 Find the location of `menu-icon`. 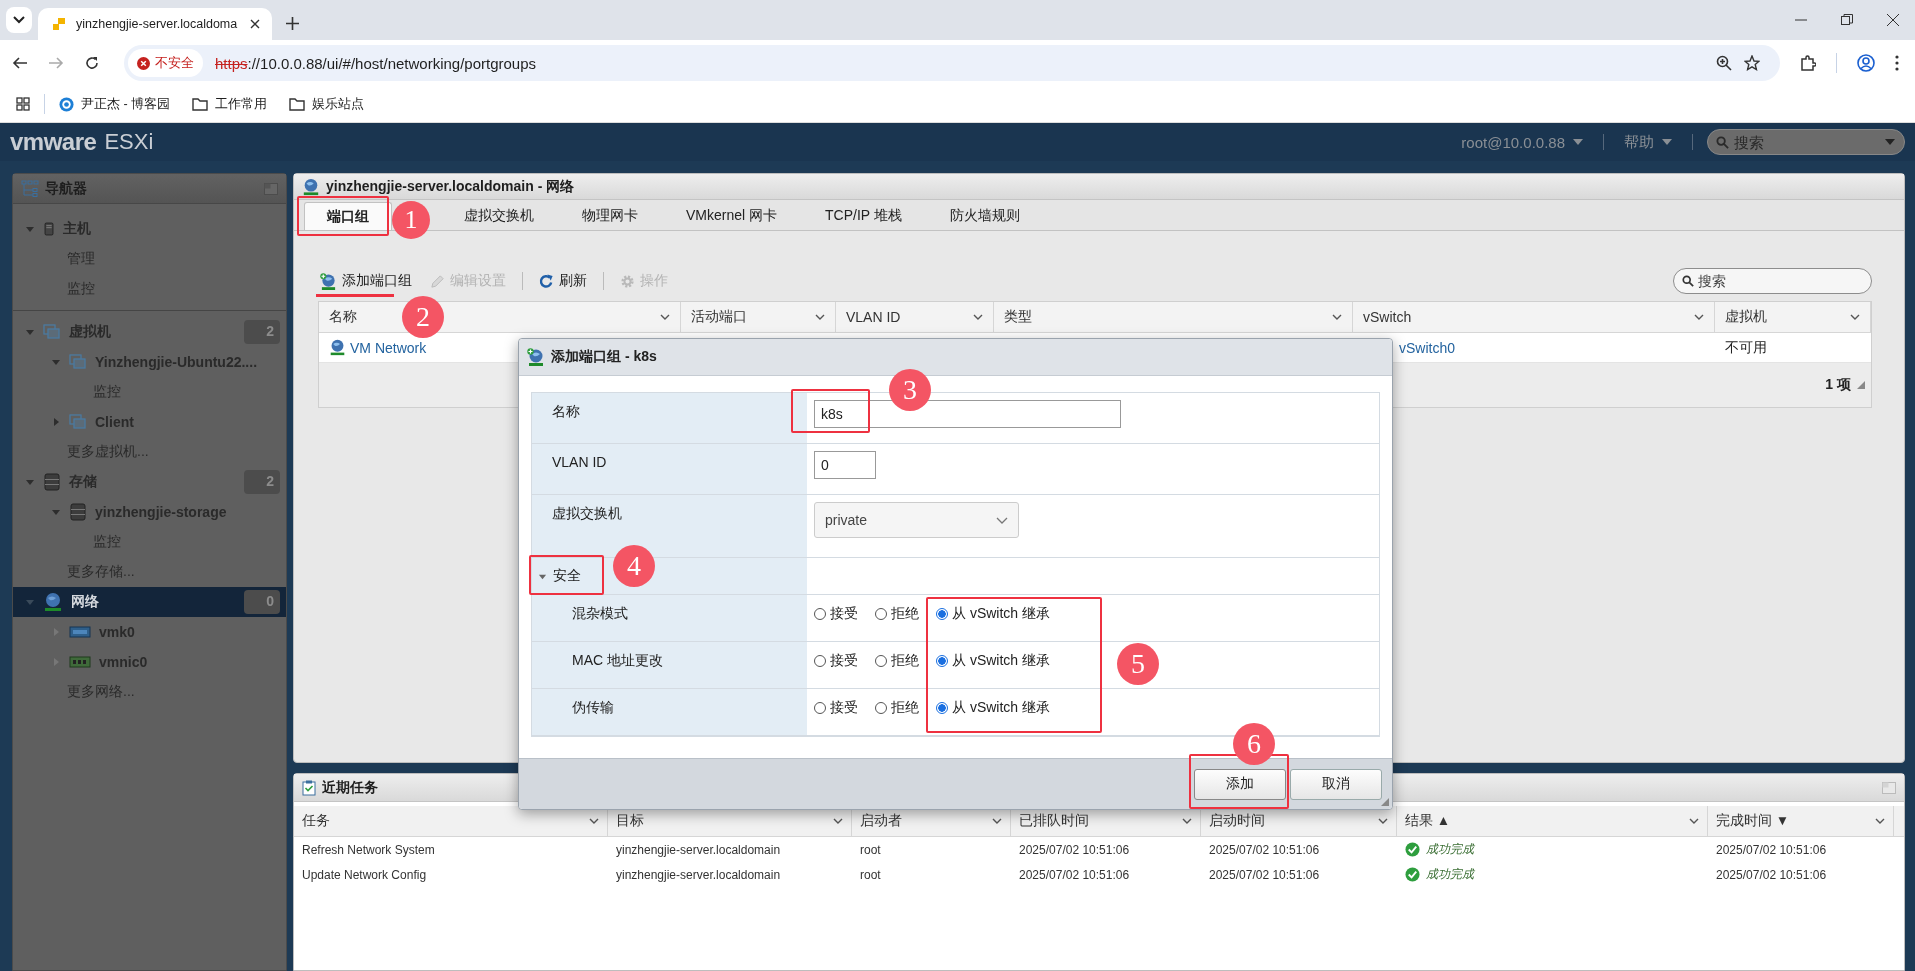

menu-icon is located at coordinates (1897, 63).